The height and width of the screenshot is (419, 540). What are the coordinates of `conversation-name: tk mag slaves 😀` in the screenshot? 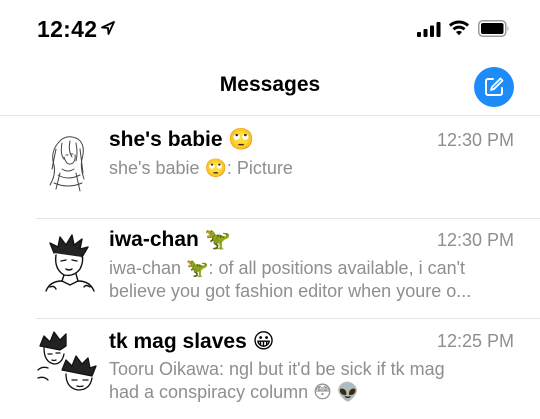 It's located at (192, 341).